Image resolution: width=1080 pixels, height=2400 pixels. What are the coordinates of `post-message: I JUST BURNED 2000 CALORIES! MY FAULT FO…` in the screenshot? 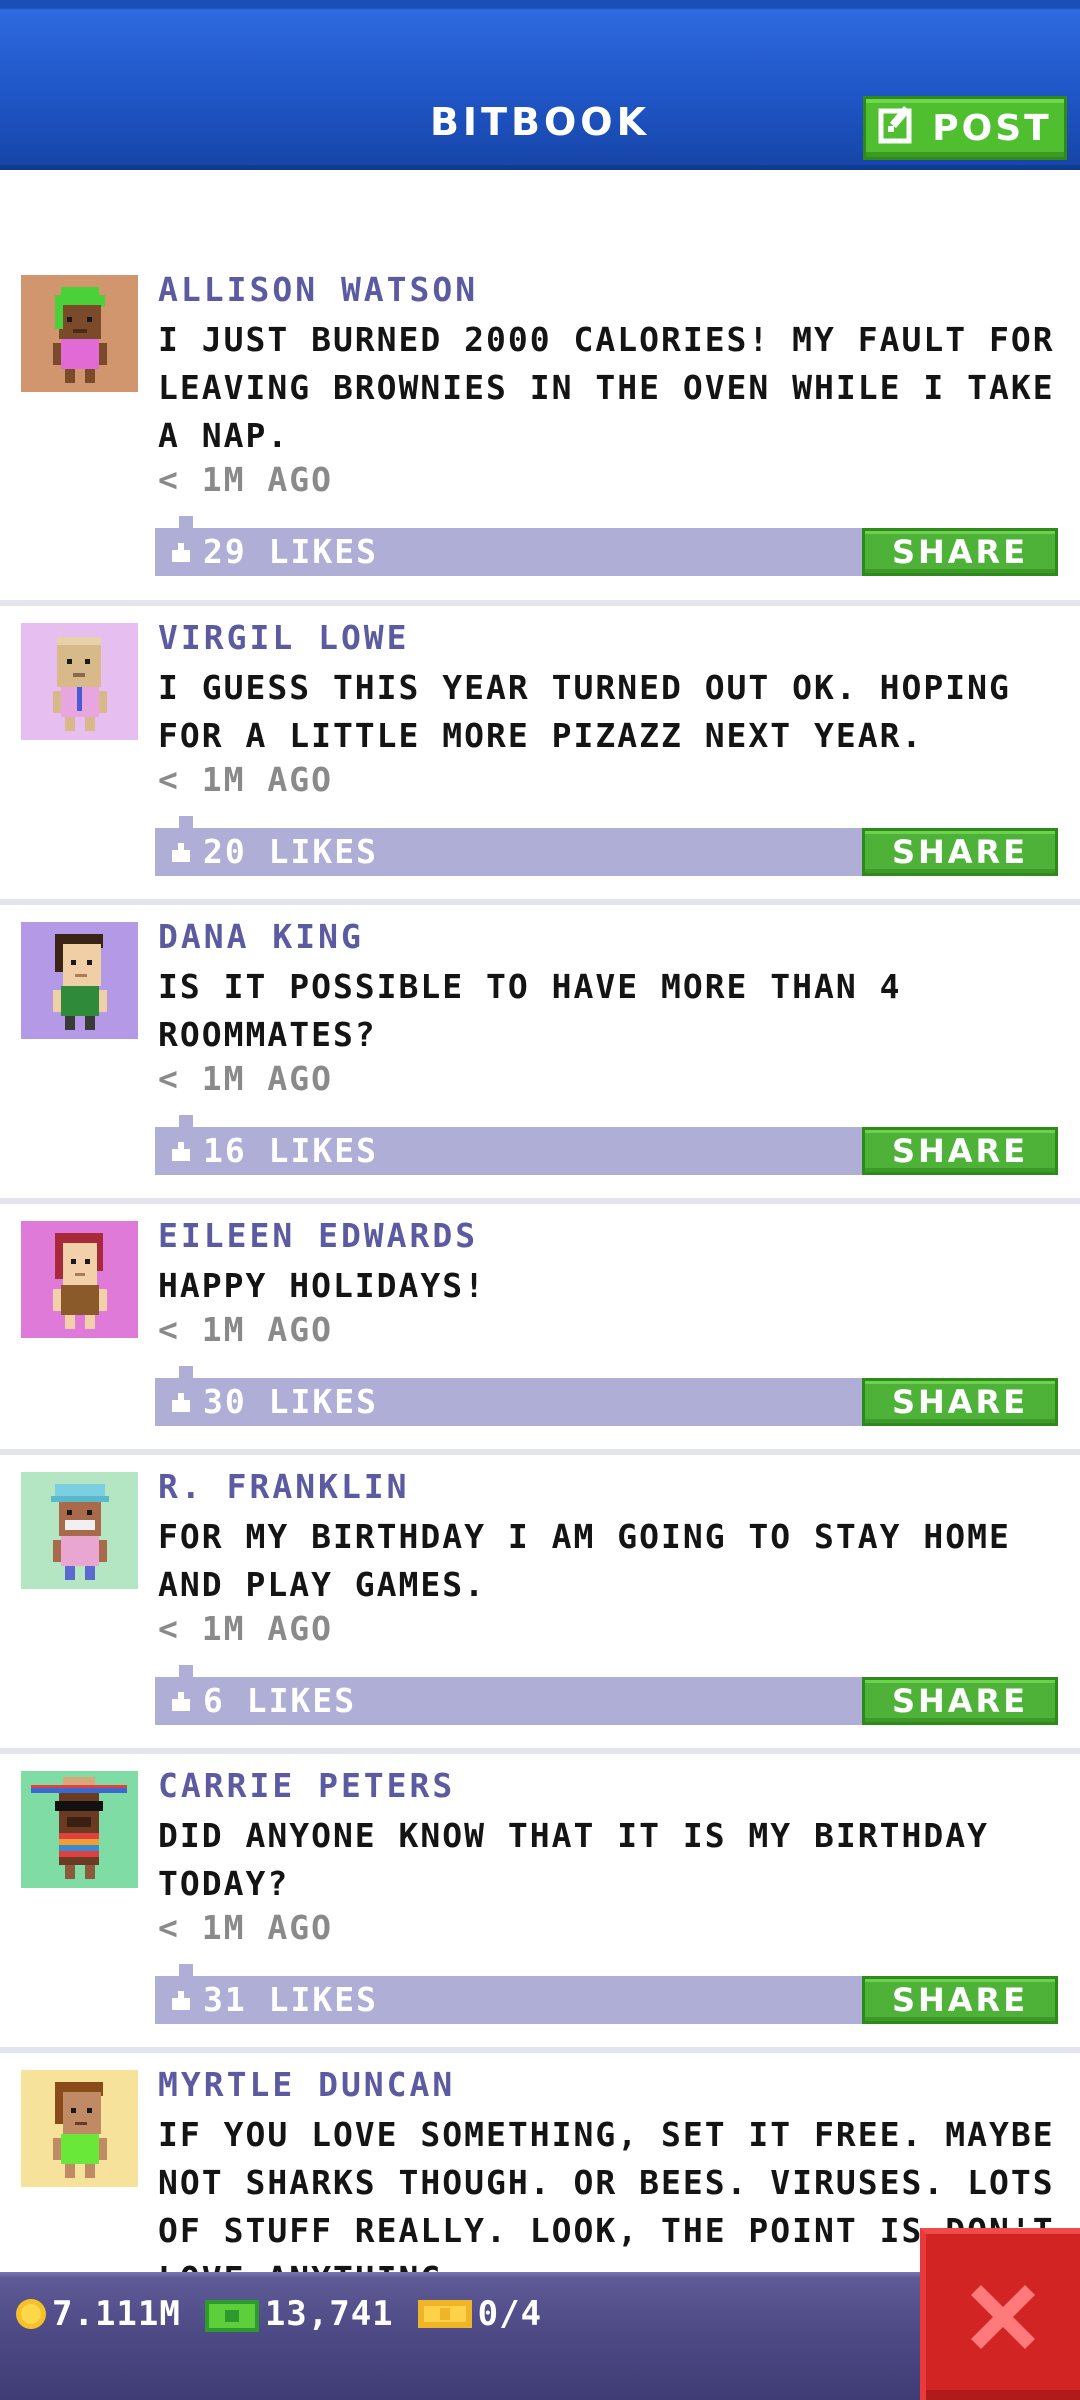 It's located at (606, 387).